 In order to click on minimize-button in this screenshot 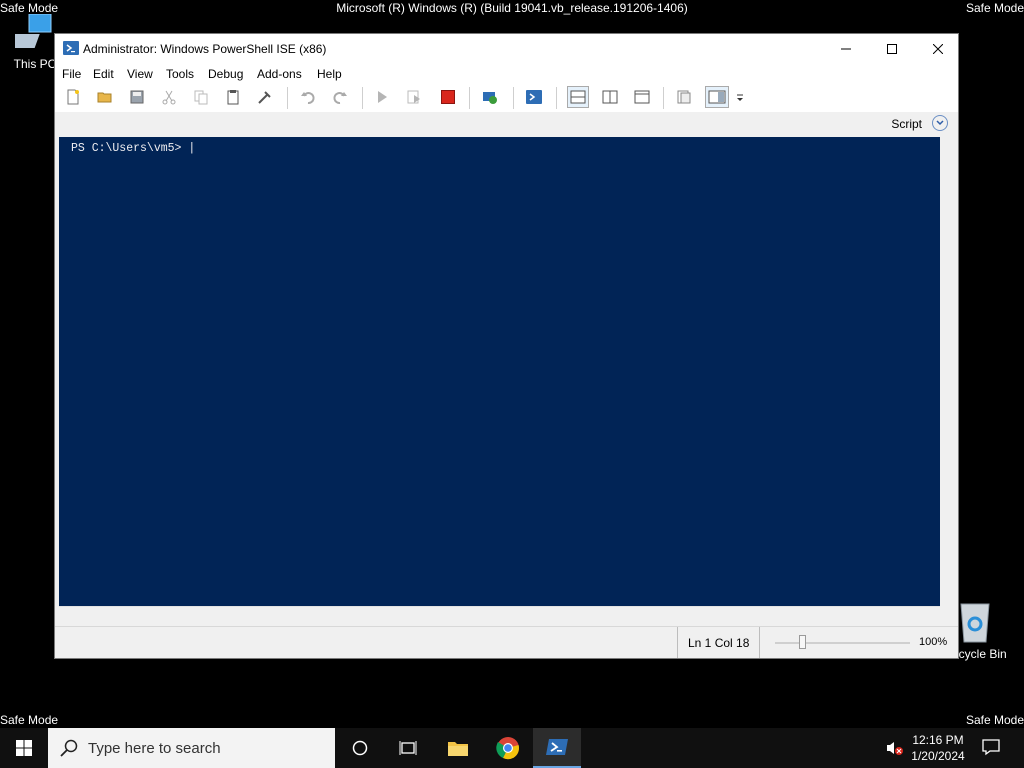, I will do `click(846, 49)`.